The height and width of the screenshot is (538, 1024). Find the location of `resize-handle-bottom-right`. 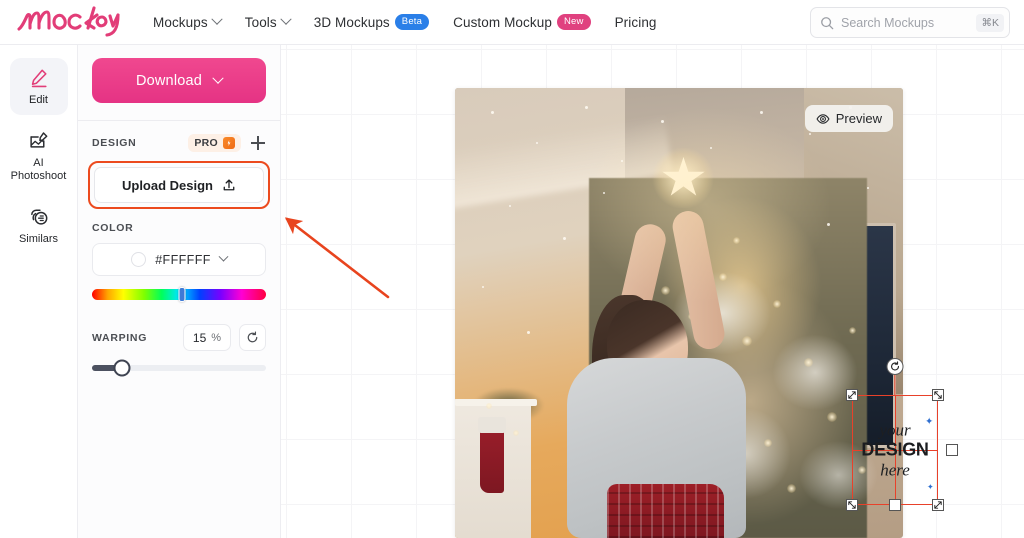

resize-handle-bottom-right is located at coordinates (938, 505).